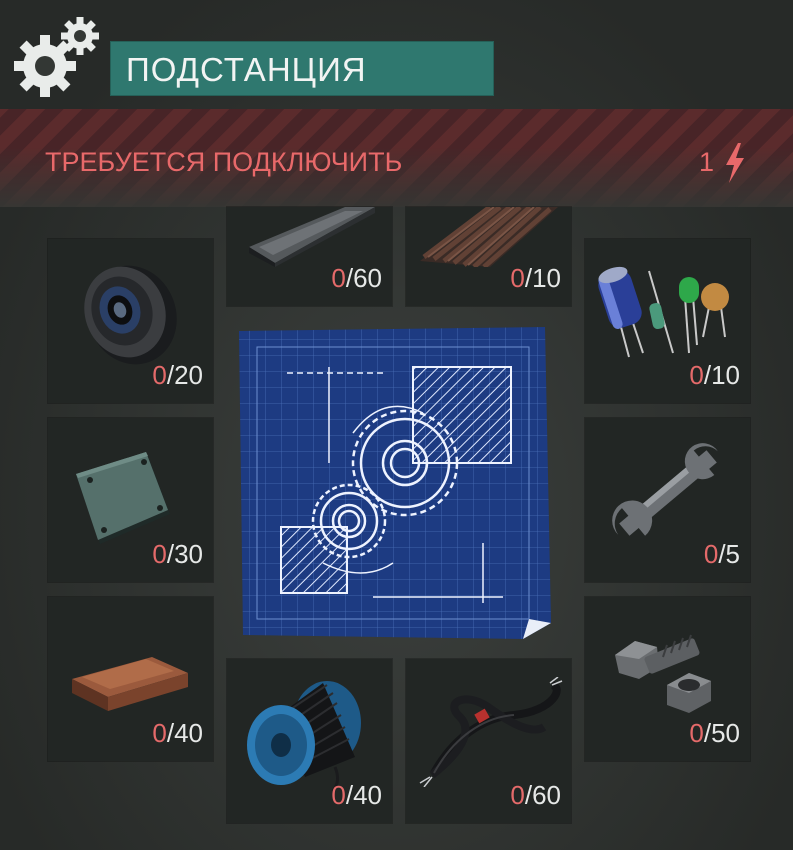  I want to click on corrugated-slate-icon, so click(489, 237).